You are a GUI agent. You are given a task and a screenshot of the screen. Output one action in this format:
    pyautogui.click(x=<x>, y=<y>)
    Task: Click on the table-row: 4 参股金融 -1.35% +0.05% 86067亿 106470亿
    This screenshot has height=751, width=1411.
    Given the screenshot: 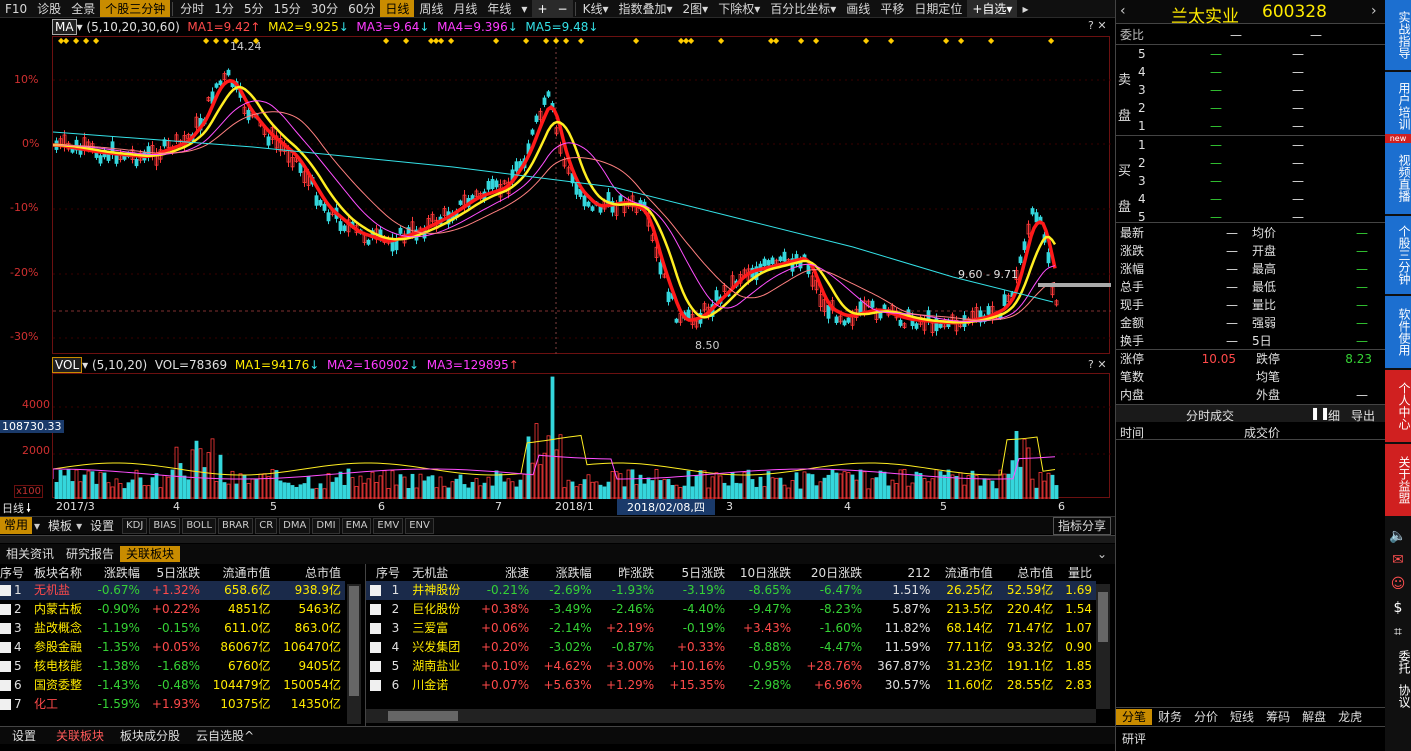 What is the action you would take?
    pyautogui.click(x=172, y=647)
    